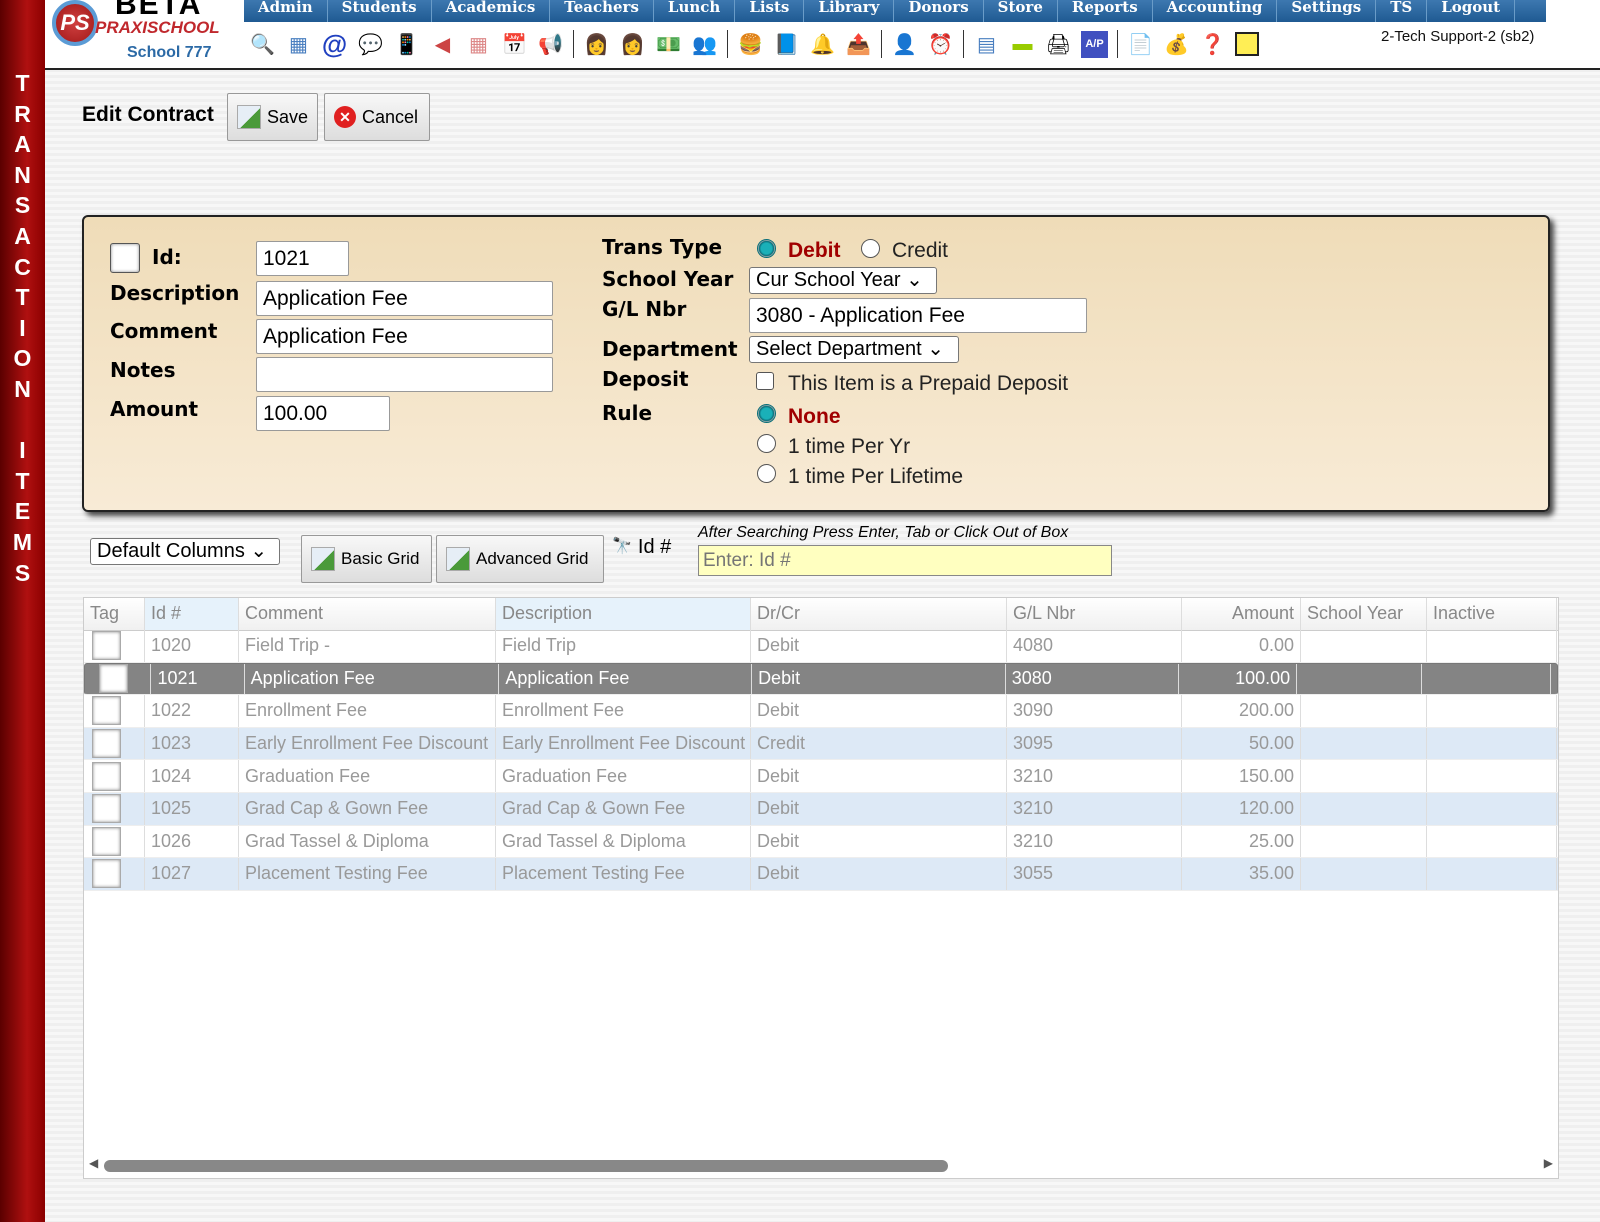 This screenshot has height=1222, width=1600. What do you see at coordinates (765, 381) in the screenshot?
I see `prepaid-deposit-checkbox` at bounding box center [765, 381].